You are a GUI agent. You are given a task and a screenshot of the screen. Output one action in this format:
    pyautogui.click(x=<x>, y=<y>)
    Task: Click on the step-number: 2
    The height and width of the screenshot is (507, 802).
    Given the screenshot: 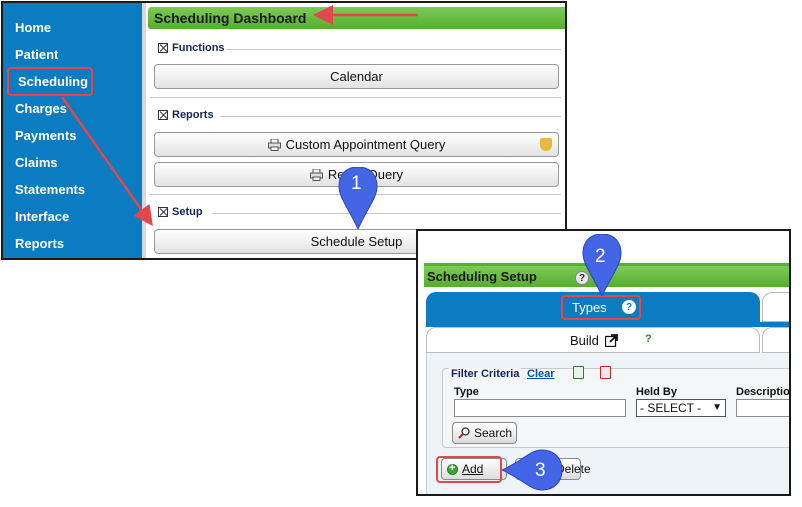 What is the action you would take?
    pyautogui.click(x=600, y=256)
    